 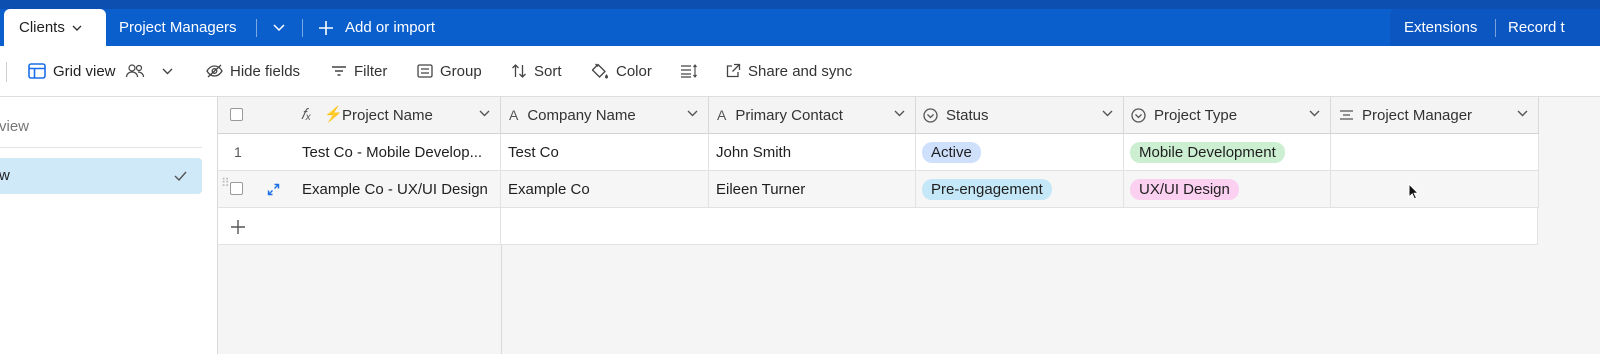 I want to click on tab-project-managers: Project Managers, so click(x=178, y=27).